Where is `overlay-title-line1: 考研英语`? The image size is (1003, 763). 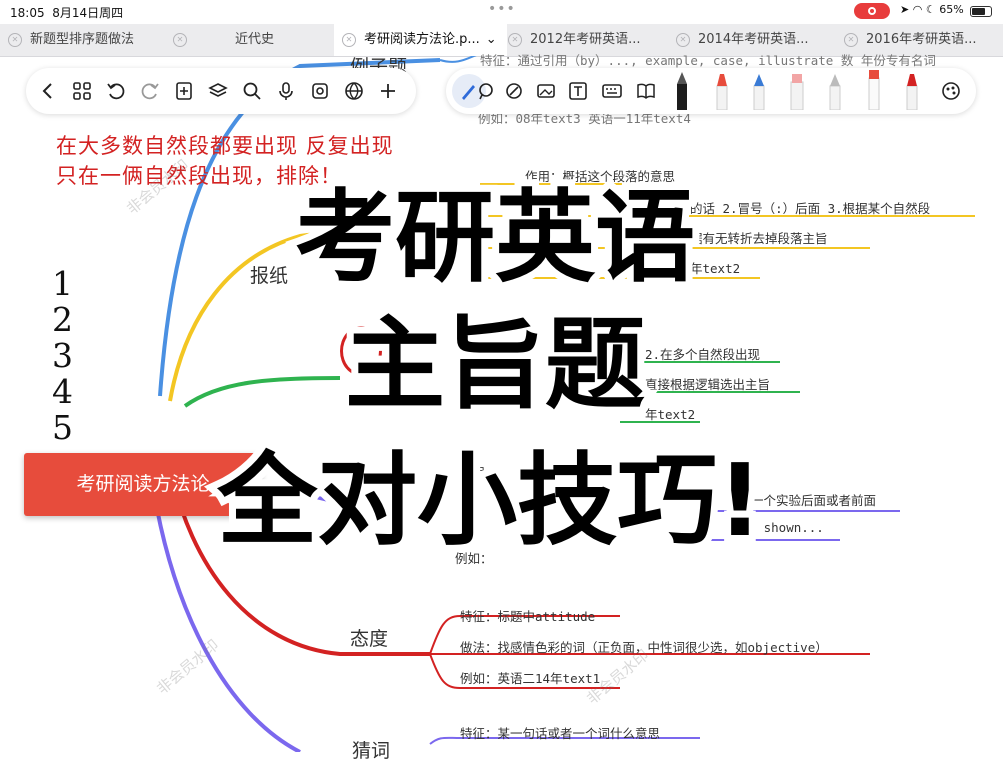
overlay-title-line1: 考研英语 is located at coordinates (495, 237).